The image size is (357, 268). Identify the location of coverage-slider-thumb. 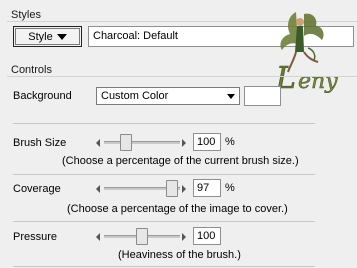
(172, 188).